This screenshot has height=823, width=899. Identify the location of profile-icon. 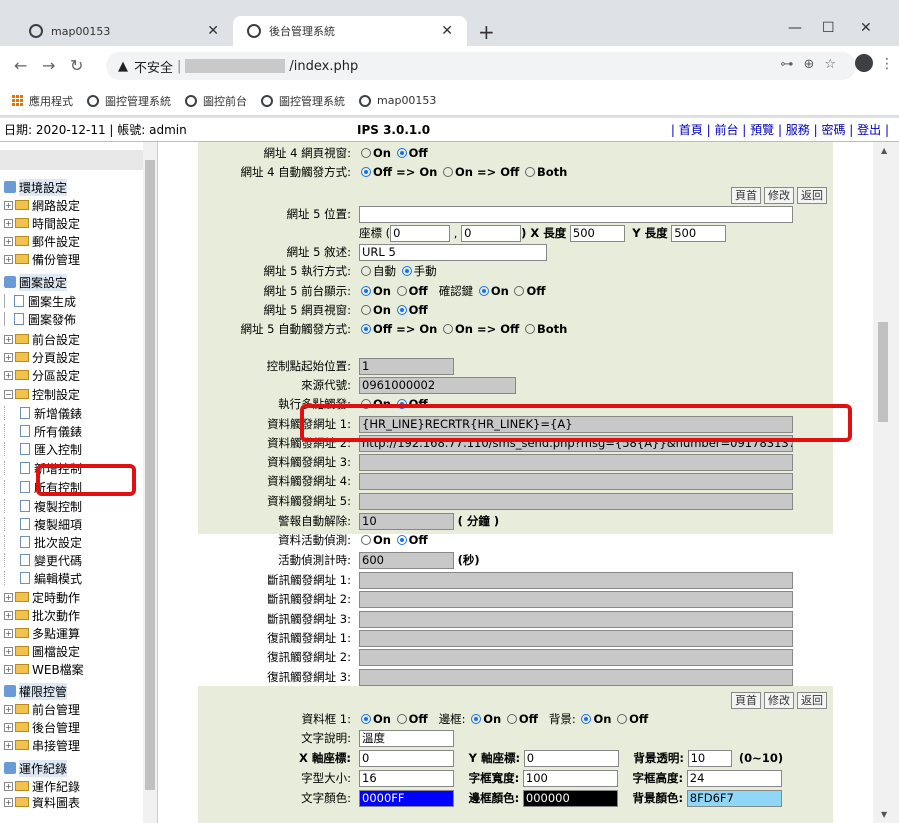
(864, 63).